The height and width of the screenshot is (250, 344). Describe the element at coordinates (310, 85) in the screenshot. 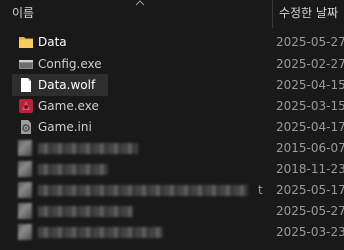

I see `file-date: 2025-04-15` at that location.